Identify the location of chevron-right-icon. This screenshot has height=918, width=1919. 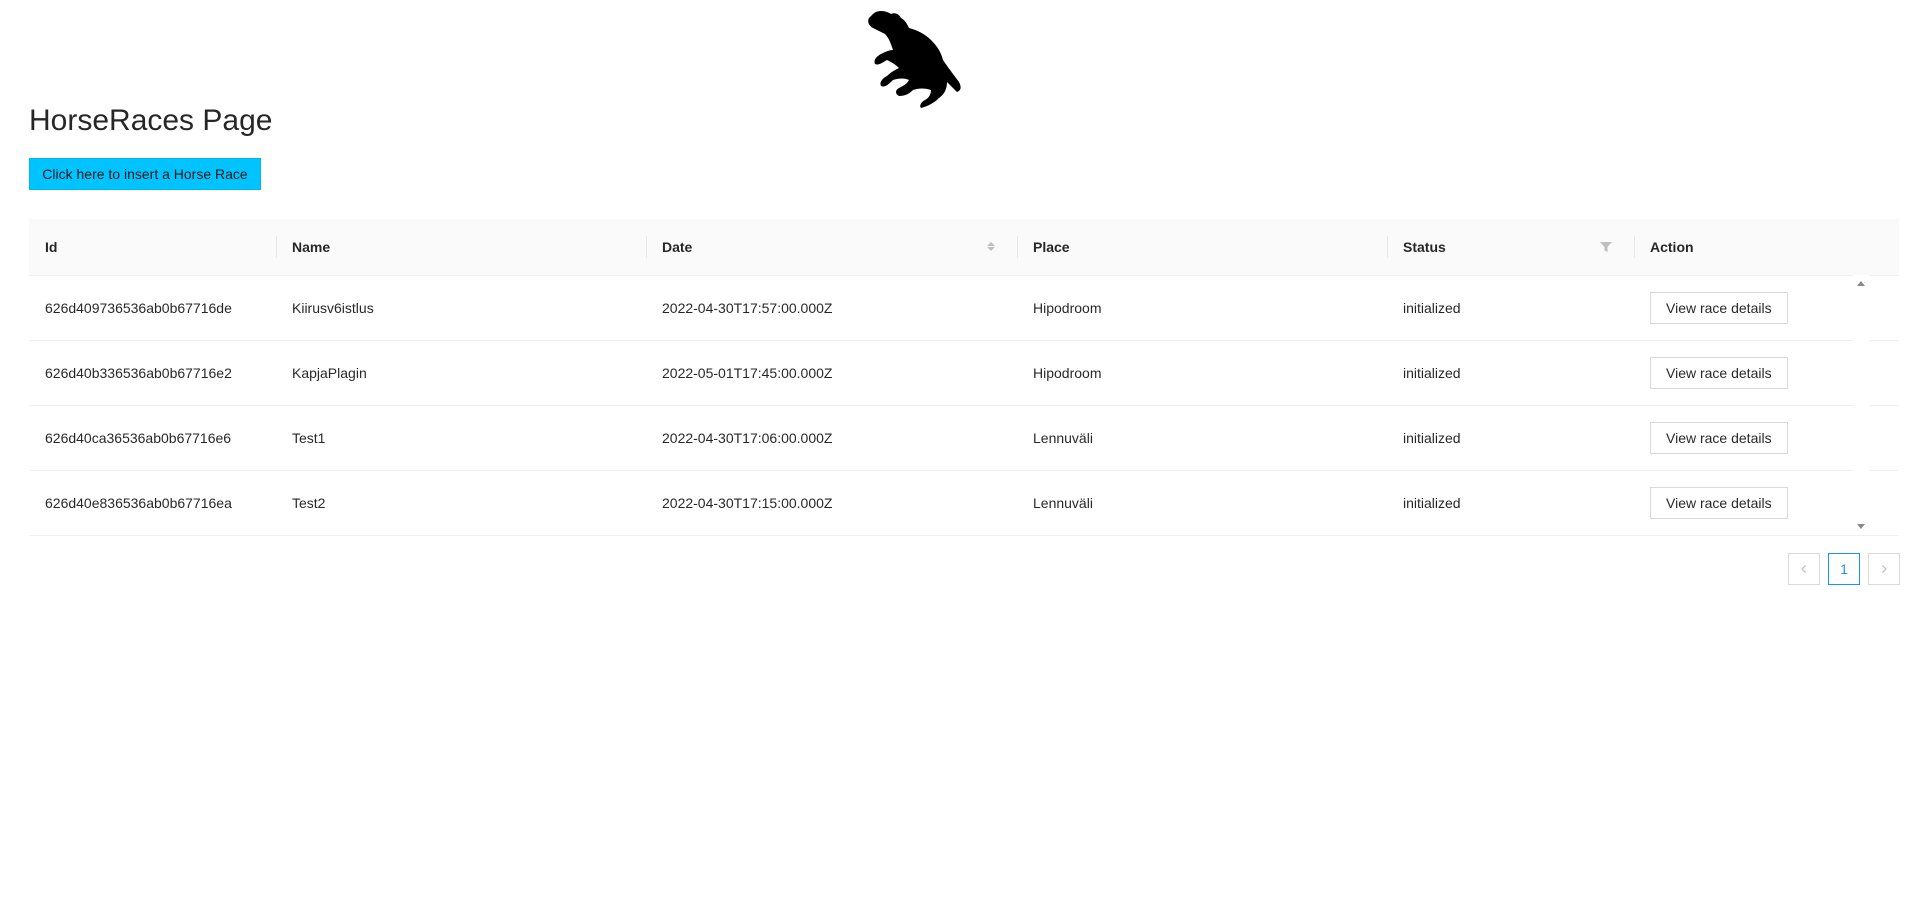
(1884, 569).